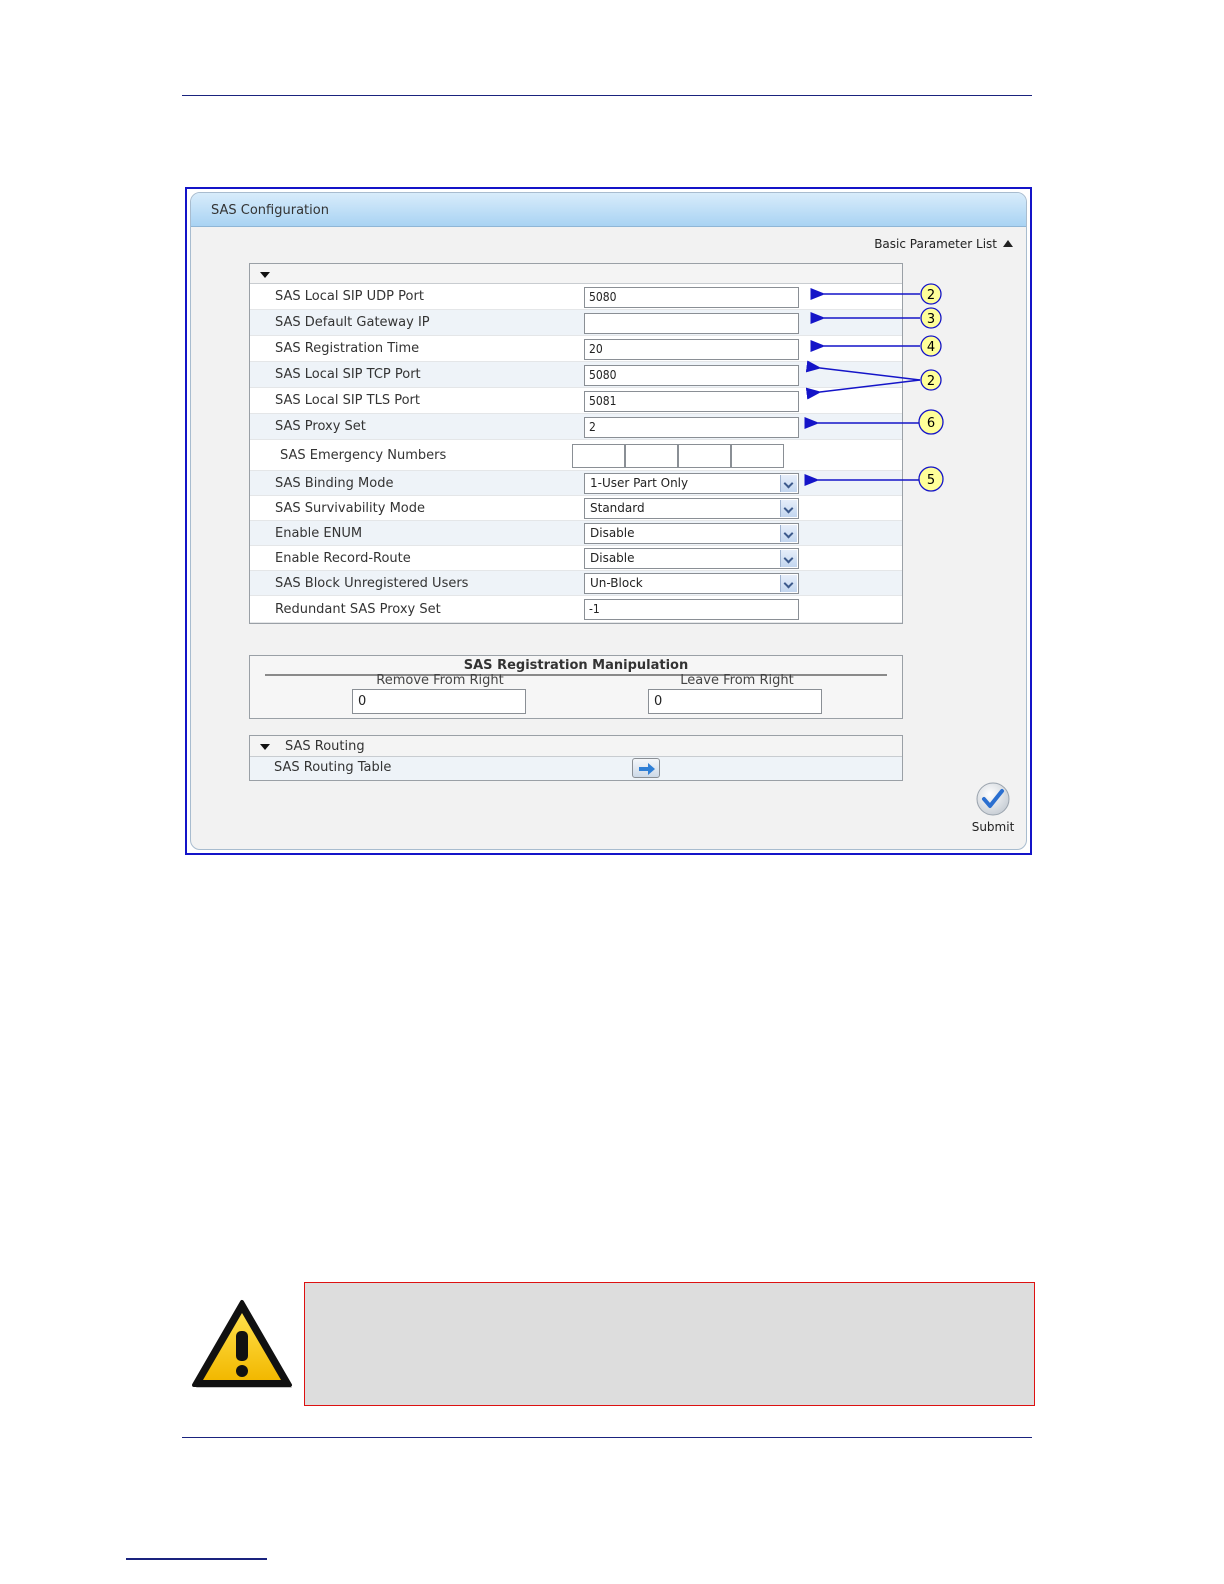 Image resolution: width=1224 pixels, height=1584 pixels. Describe the element at coordinates (993, 827) in the screenshot. I see `submit-label: Submit` at that location.